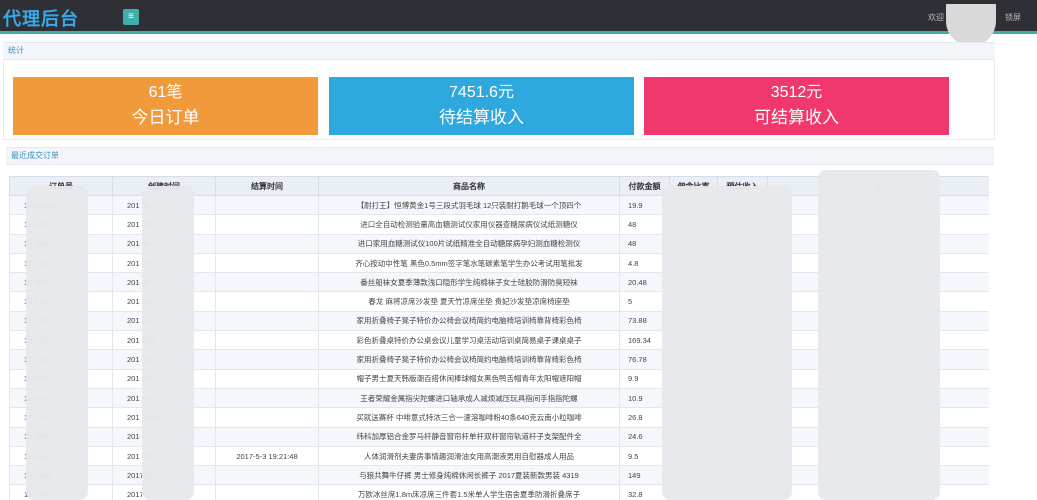  Describe the element at coordinates (469, 475) in the screenshot. I see `product-name-cell: 与狼共舞牛仔裤 男士修身纯棉休闲长裤子 2017夏装新款男装 4319` at that location.